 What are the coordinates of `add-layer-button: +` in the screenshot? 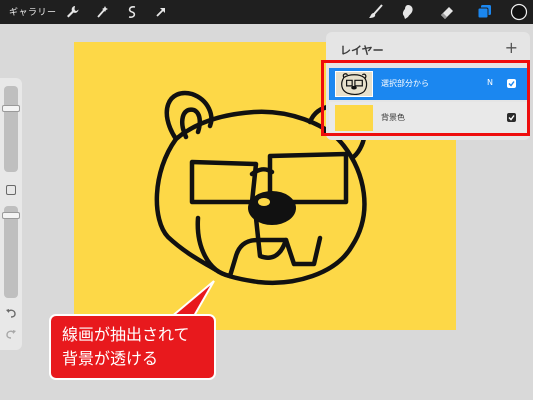 It's located at (511, 47).